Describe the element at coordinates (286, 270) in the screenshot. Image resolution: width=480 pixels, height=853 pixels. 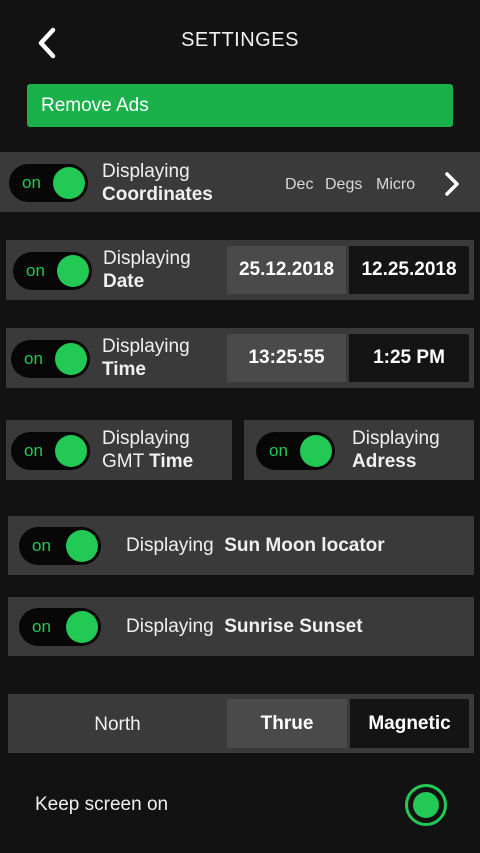
I see `date-format-ddmmyyyy: 25.12.2018` at that location.